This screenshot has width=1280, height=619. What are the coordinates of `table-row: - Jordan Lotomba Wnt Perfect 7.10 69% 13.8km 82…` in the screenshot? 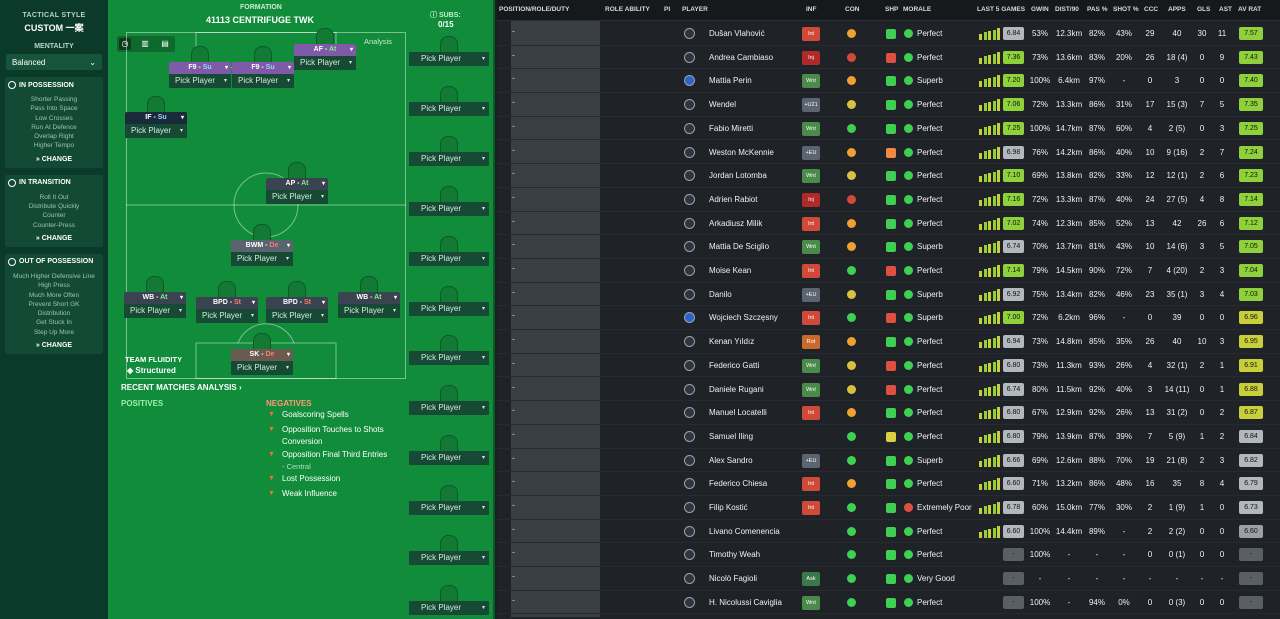 It's located at (888, 176).